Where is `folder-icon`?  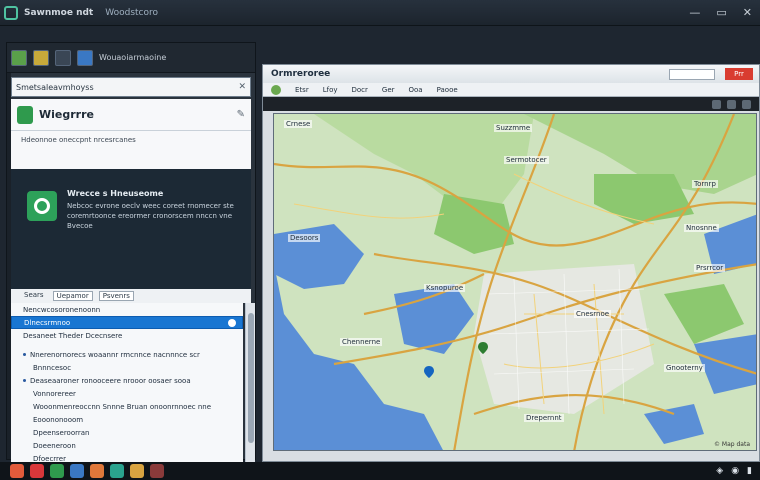
folder-icon is located at coordinates (41, 57).